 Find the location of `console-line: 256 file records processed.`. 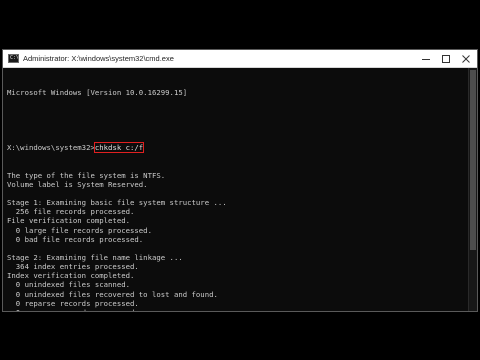

console-line: 256 file records processed. is located at coordinates (71, 212).